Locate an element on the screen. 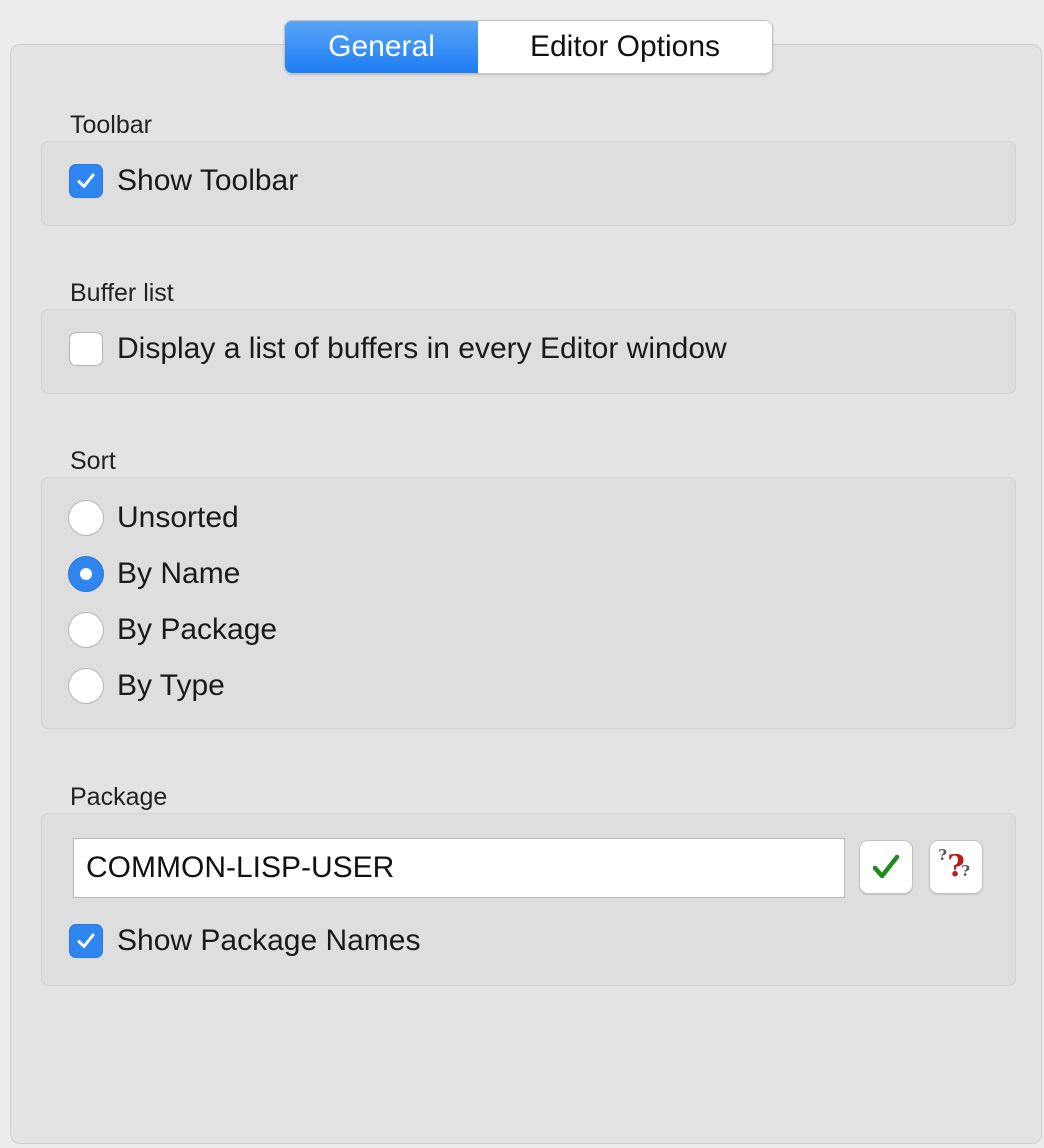 The image size is (1044, 1148). sort-option-by-package: By Package is located at coordinates (172, 630).